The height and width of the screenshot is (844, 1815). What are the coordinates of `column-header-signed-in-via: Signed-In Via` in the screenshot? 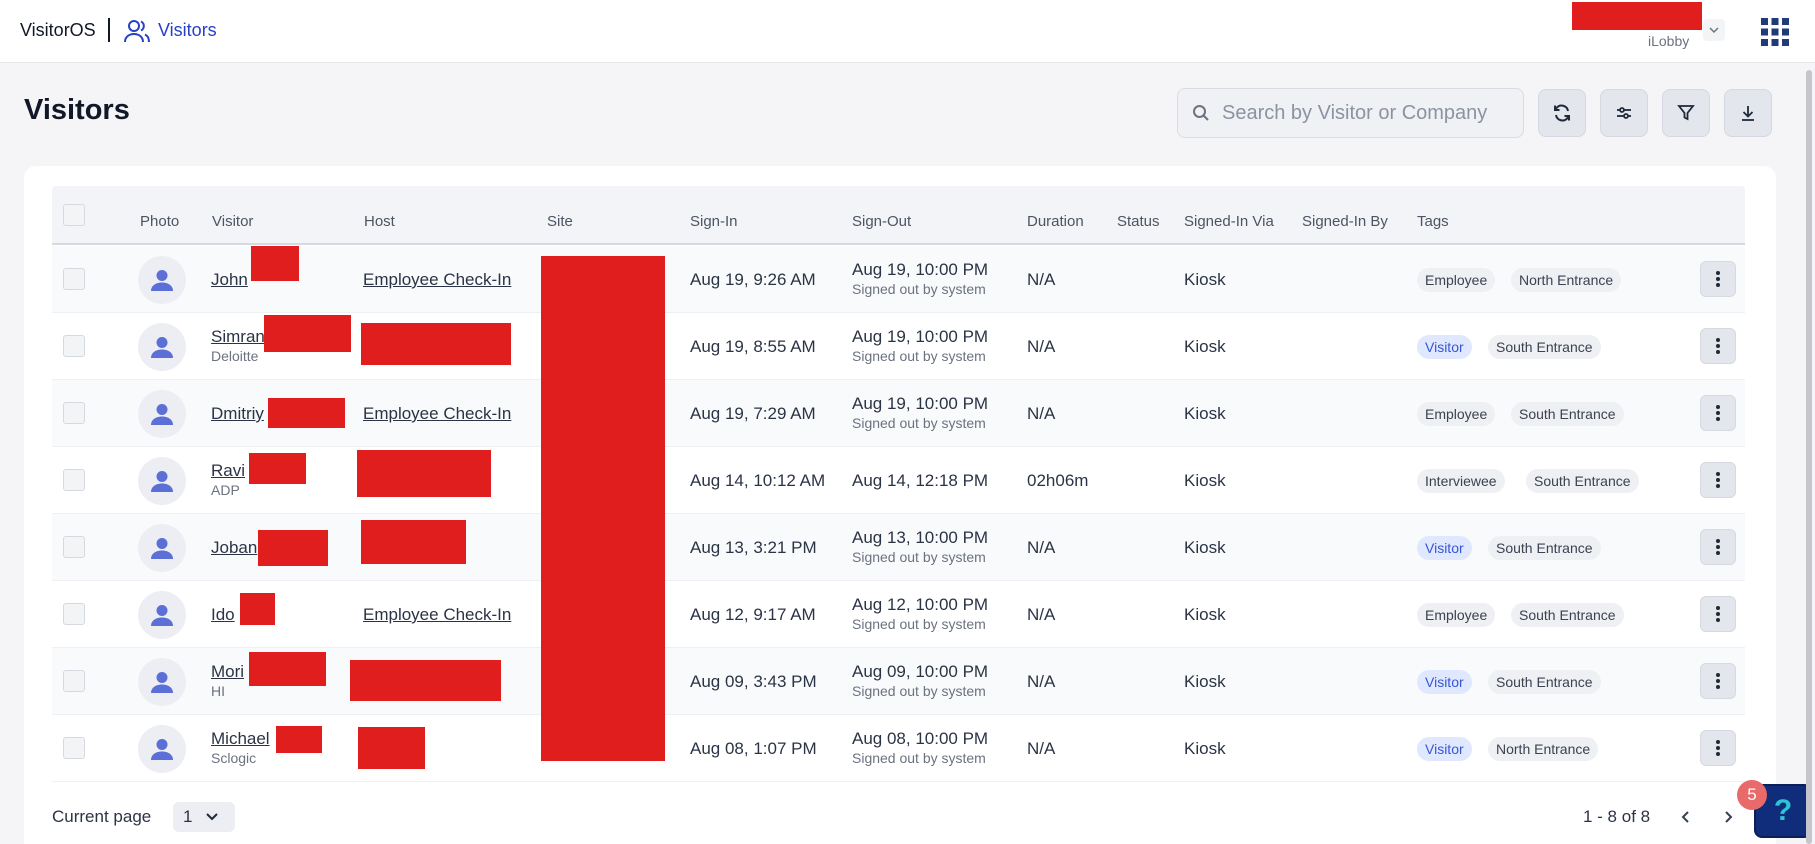 It's located at (1229, 221).